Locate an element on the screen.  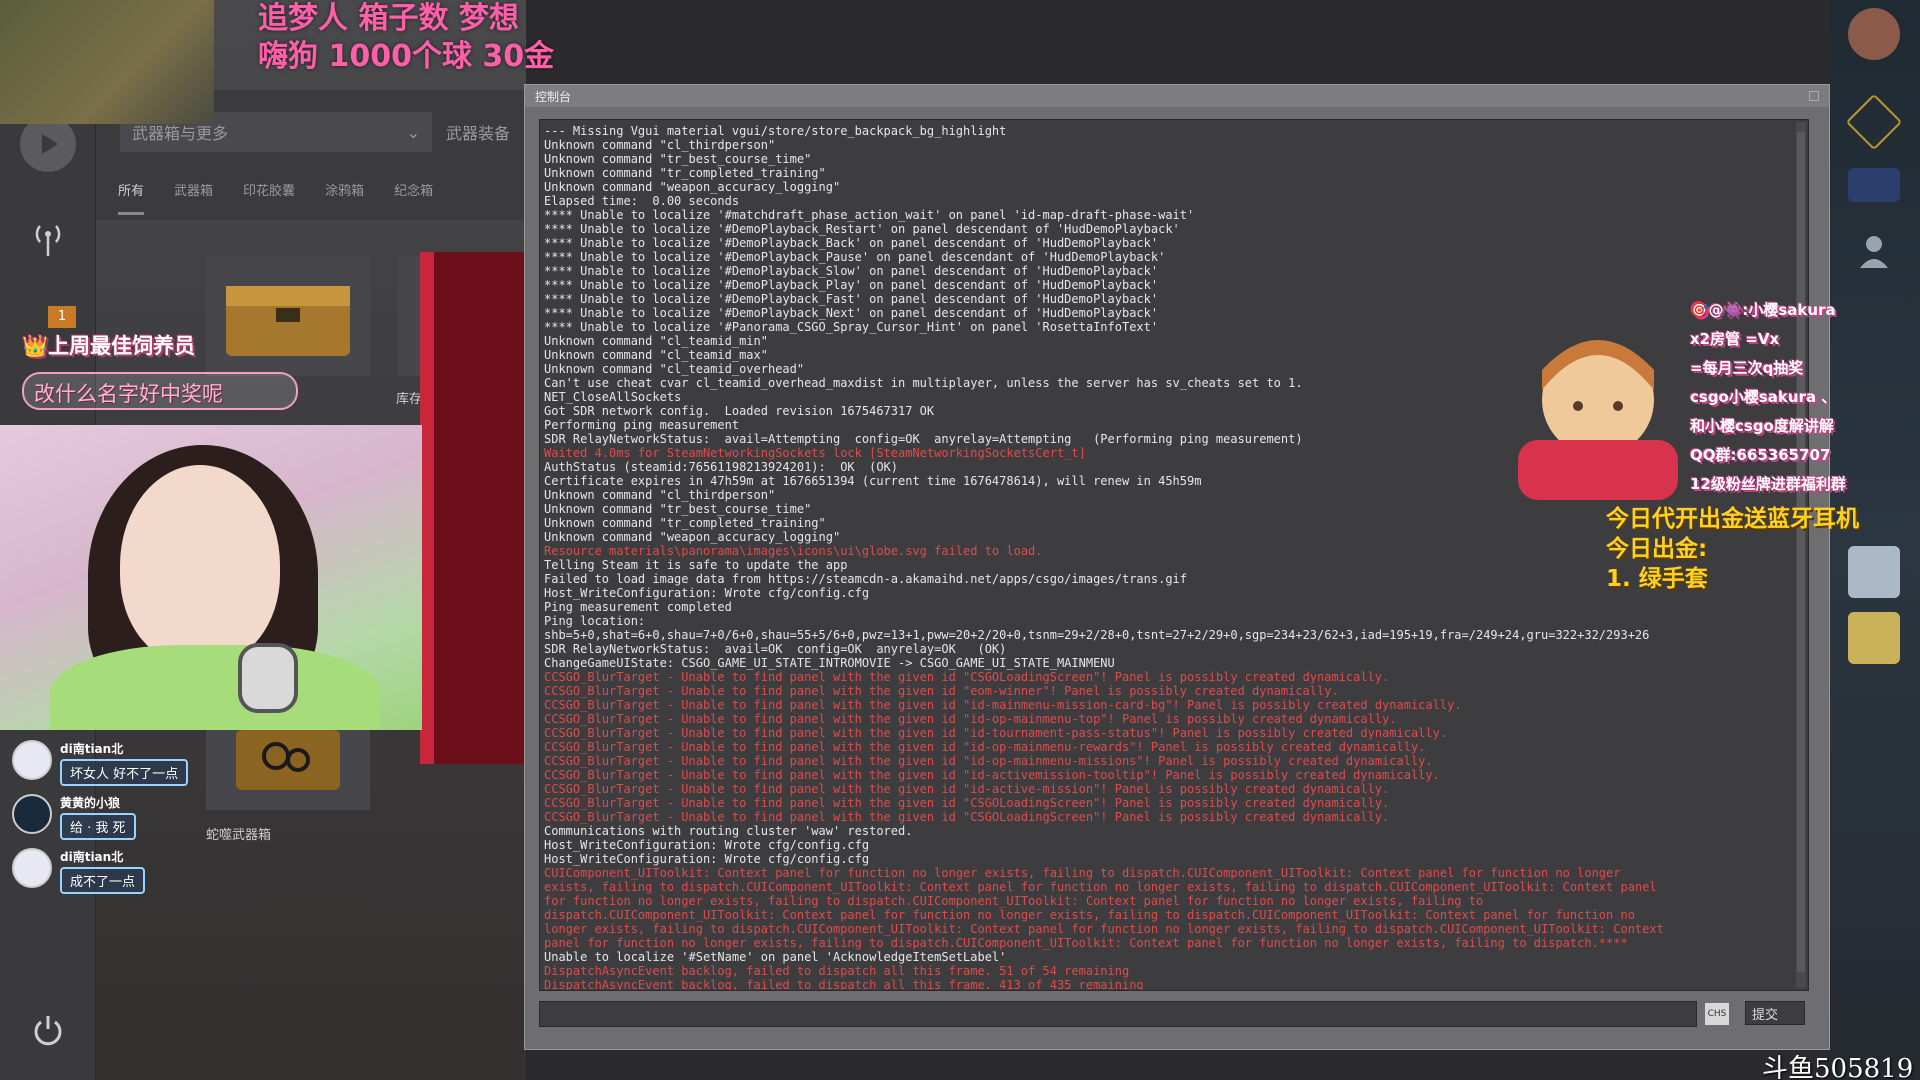
snakebite-case-icon is located at coordinates (288, 760).